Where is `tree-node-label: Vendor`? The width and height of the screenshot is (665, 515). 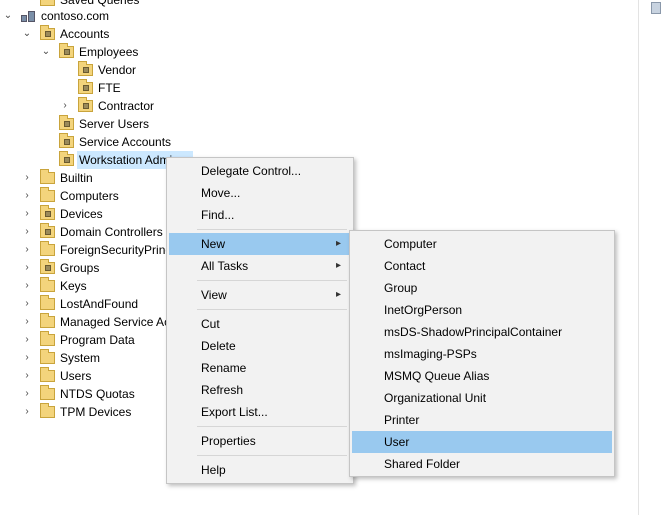
tree-node-label: Vendor is located at coordinates (117, 70).